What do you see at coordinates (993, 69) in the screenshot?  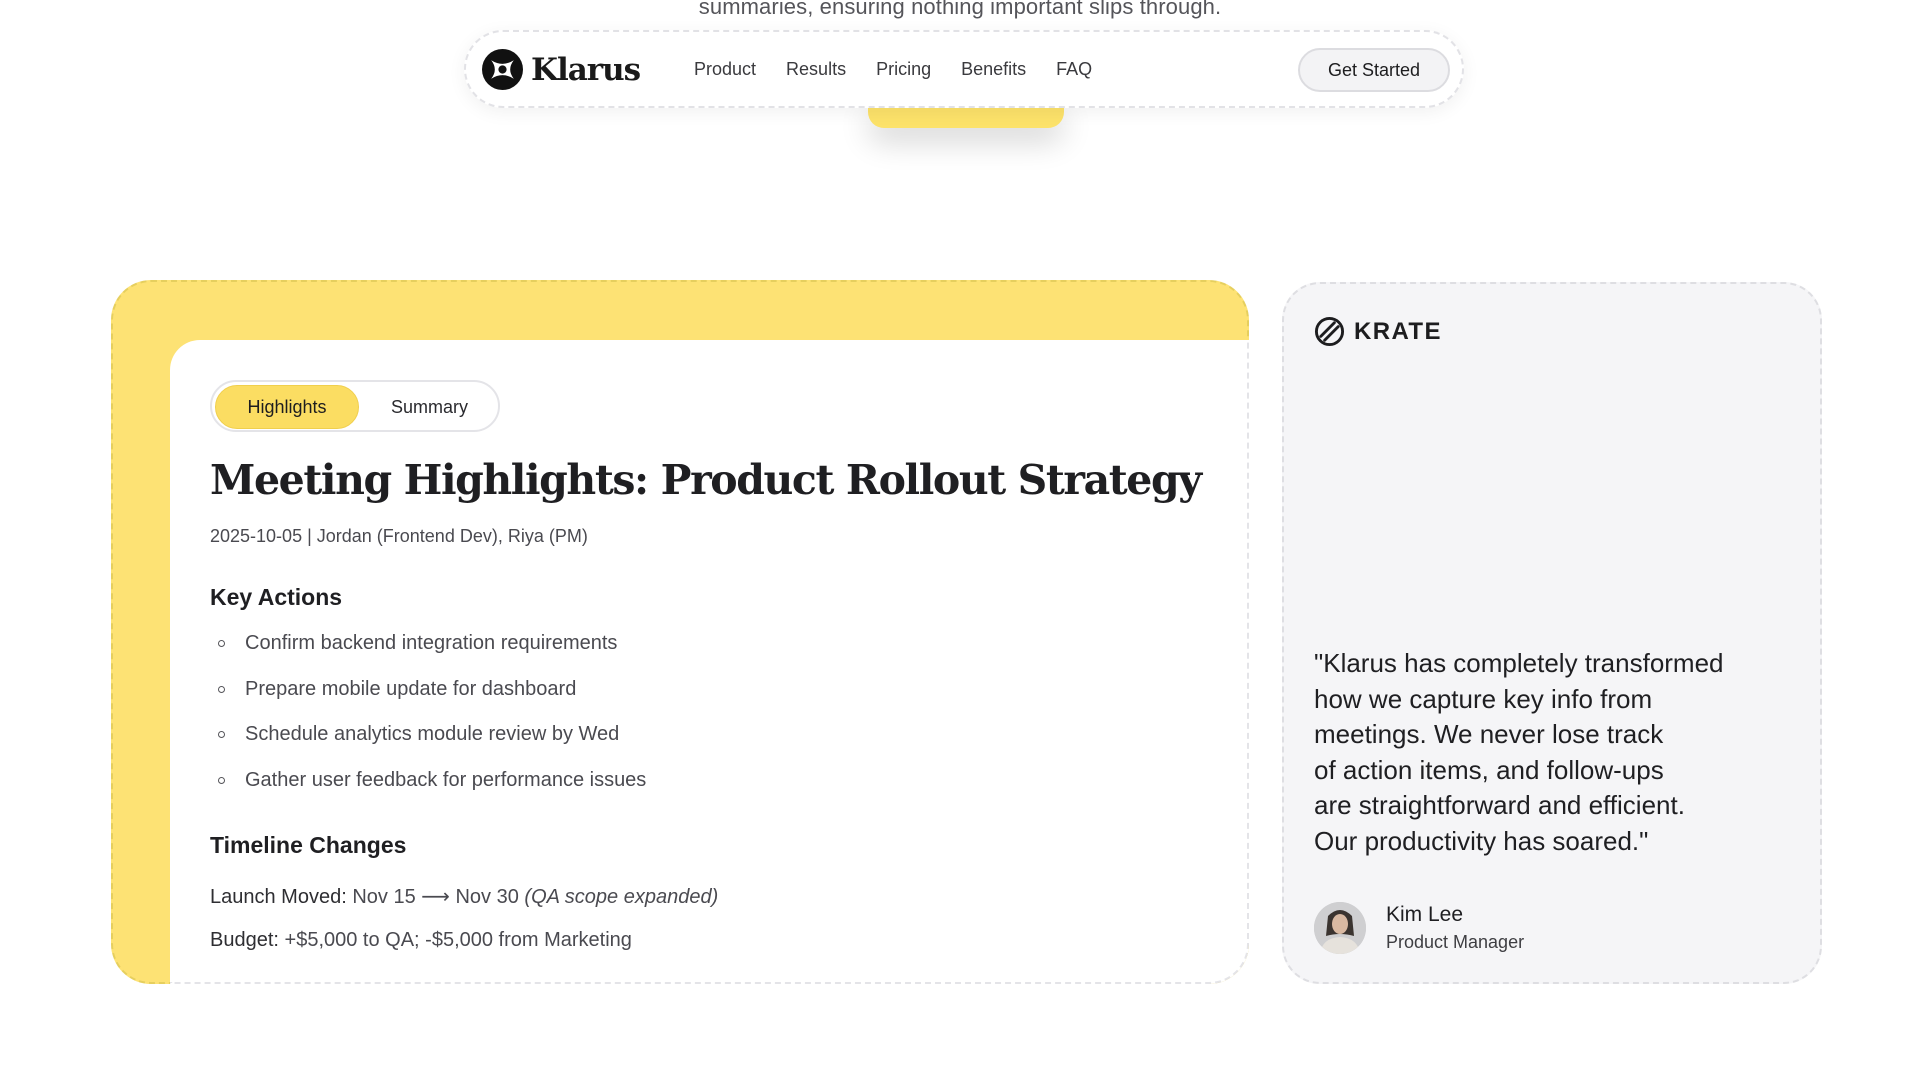 I see `nav-link-benefits: Benefits` at bounding box center [993, 69].